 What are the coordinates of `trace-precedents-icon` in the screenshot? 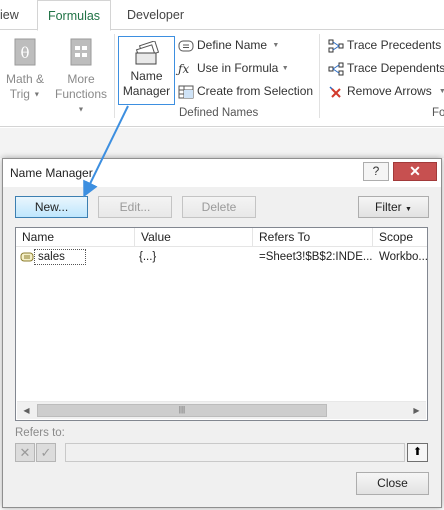 It's located at (336, 46).